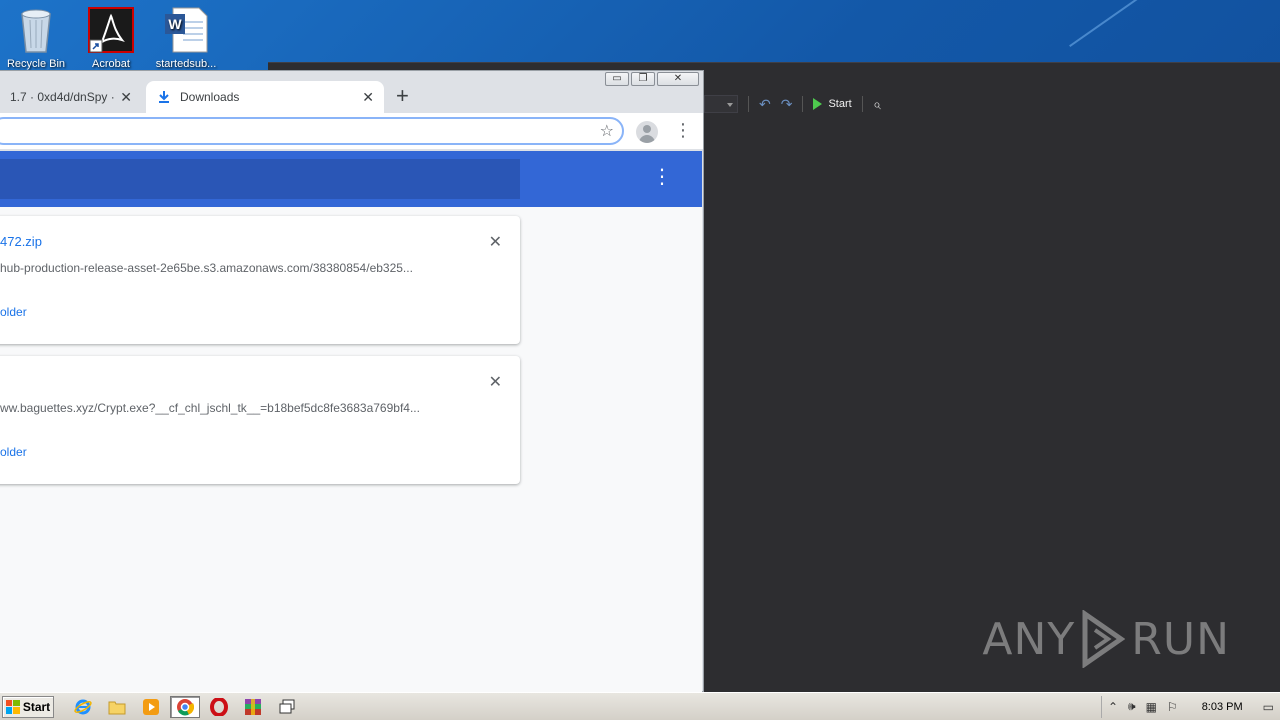  I want to click on action-center-flag-icon: ⚐, so click(1172, 707).